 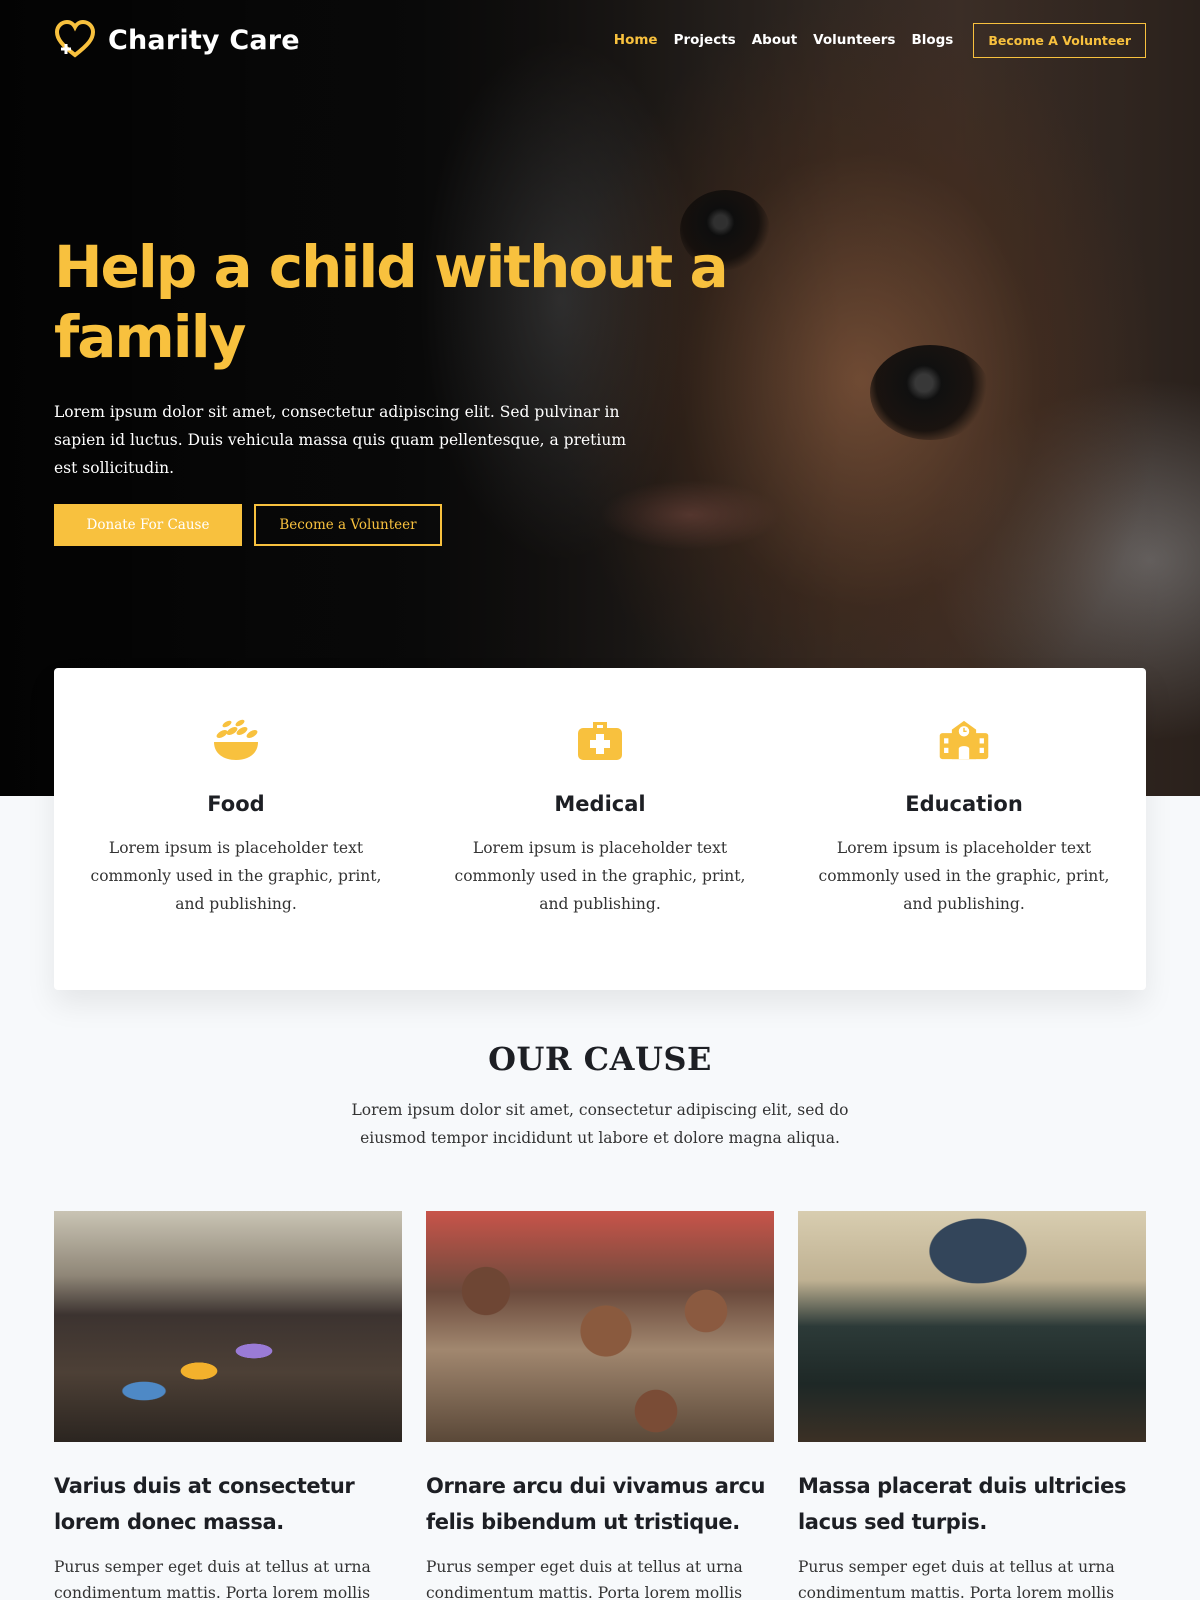 I want to click on become-volunteer-nav-button: Become A Volunteer, so click(x=1059, y=40).